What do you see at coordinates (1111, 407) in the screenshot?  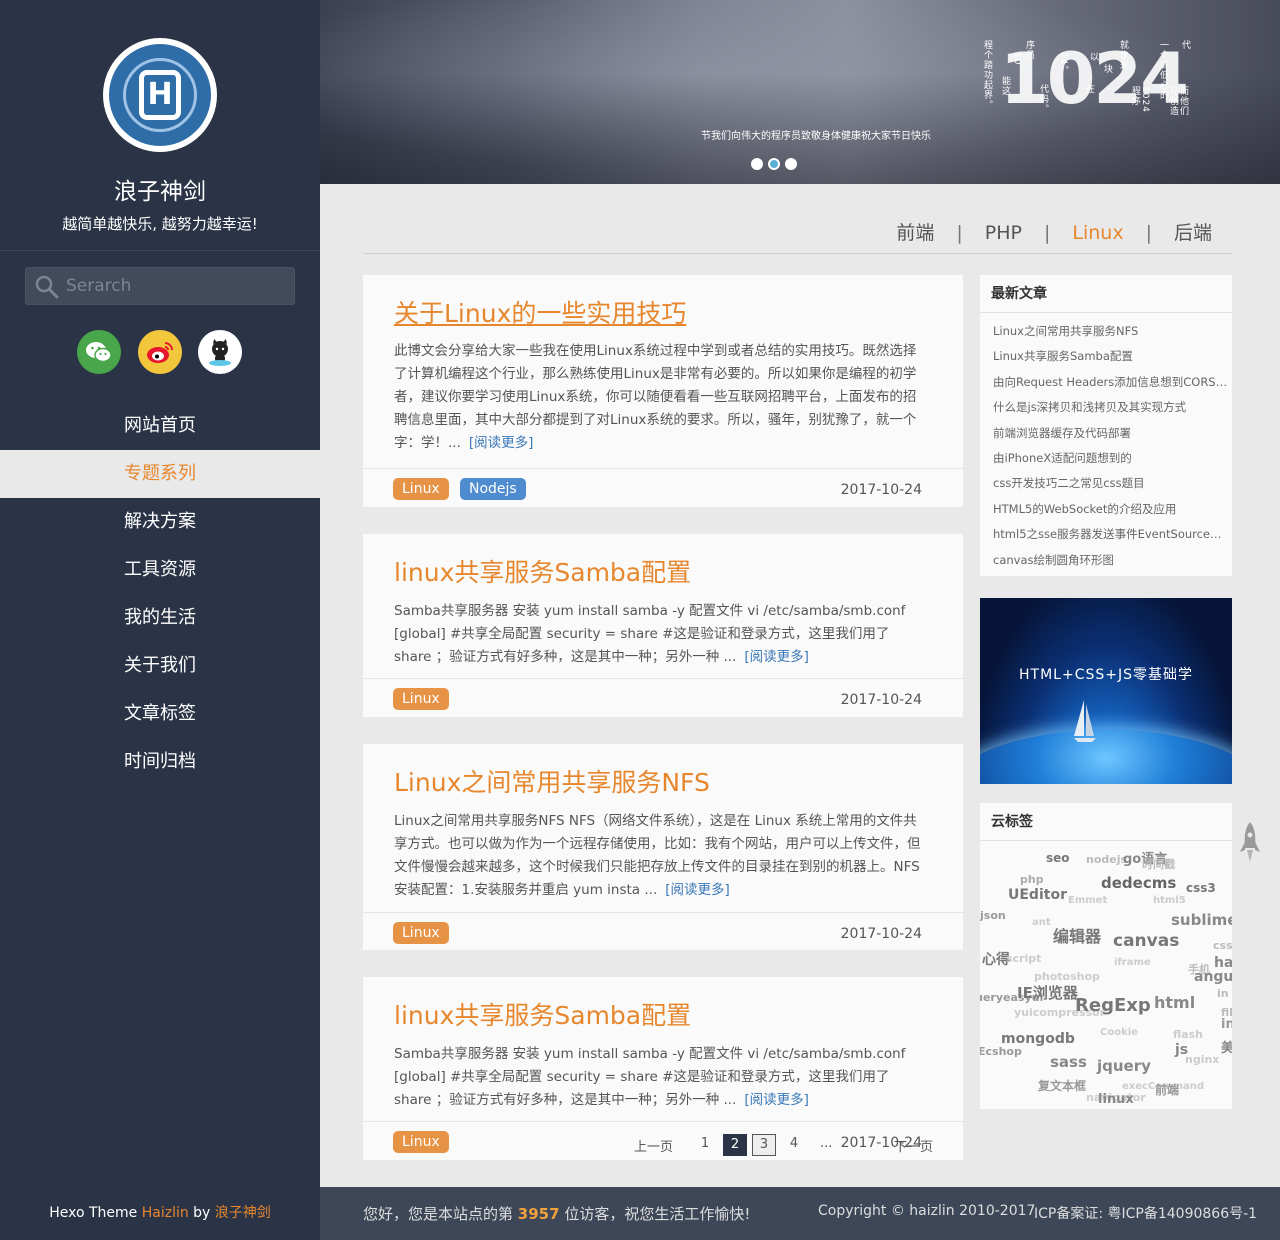 I see `latest-post-link: 什么是js深拷贝和浅拷贝及其实现方式` at bounding box center [1111, 407].